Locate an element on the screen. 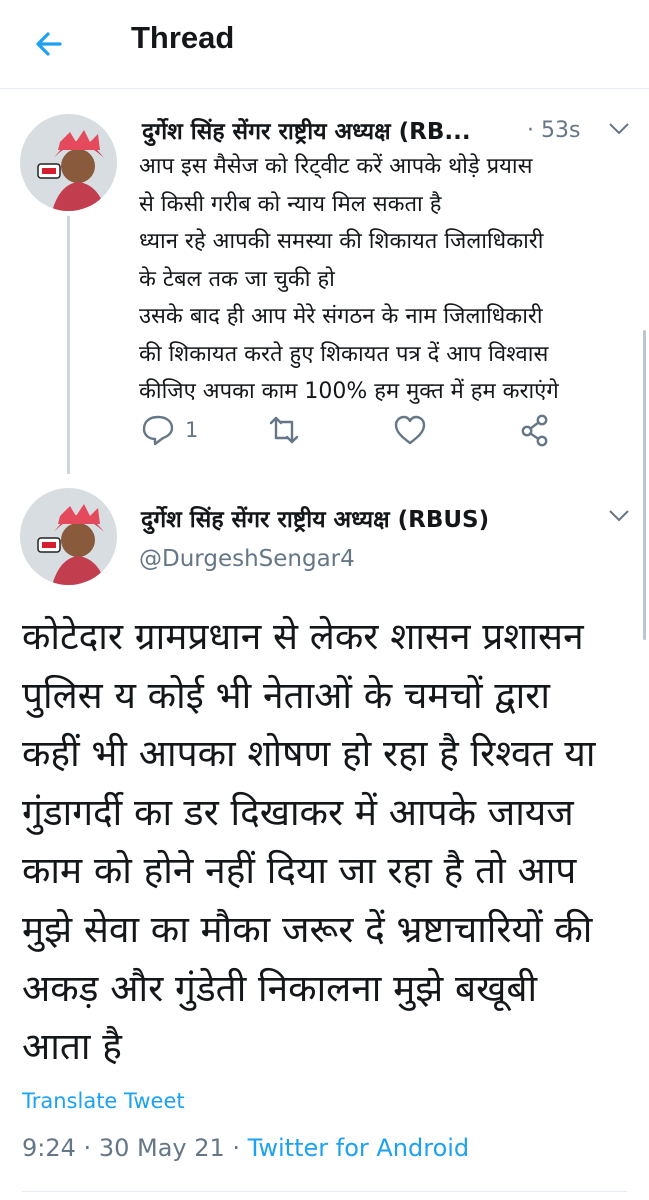  tweet-source-link: Twitter for Android is located at coordinates (358, 1148).